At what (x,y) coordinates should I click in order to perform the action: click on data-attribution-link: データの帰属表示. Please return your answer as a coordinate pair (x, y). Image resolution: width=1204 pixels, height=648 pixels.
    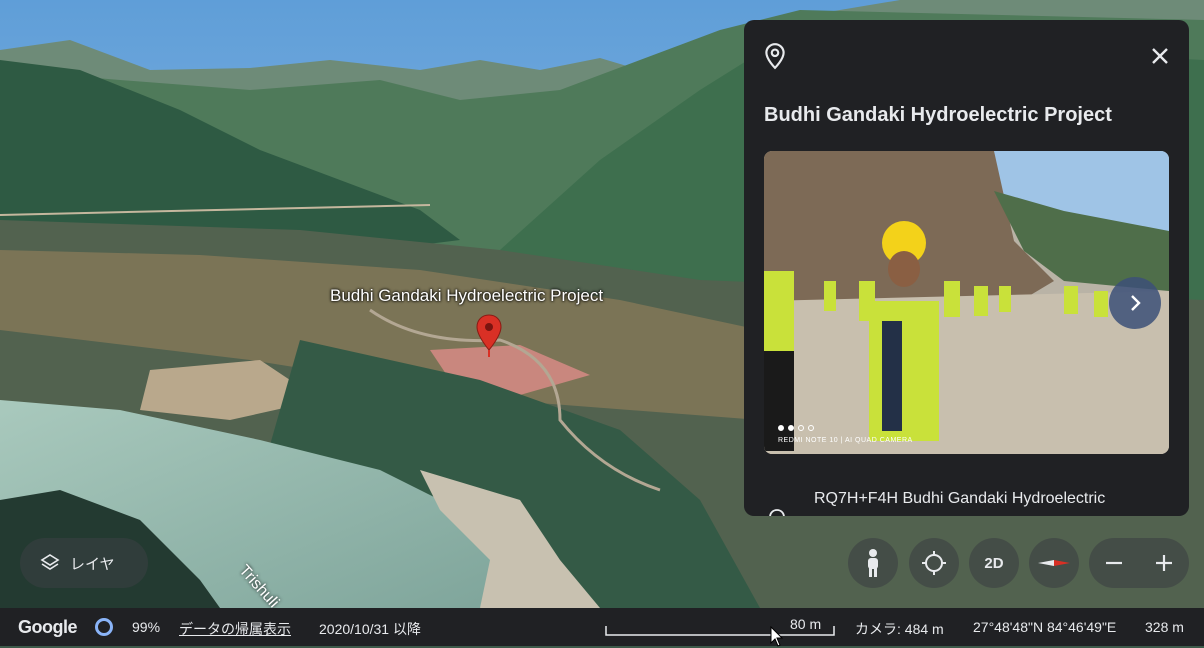
    Looking at the image, I should click on (235, 629).